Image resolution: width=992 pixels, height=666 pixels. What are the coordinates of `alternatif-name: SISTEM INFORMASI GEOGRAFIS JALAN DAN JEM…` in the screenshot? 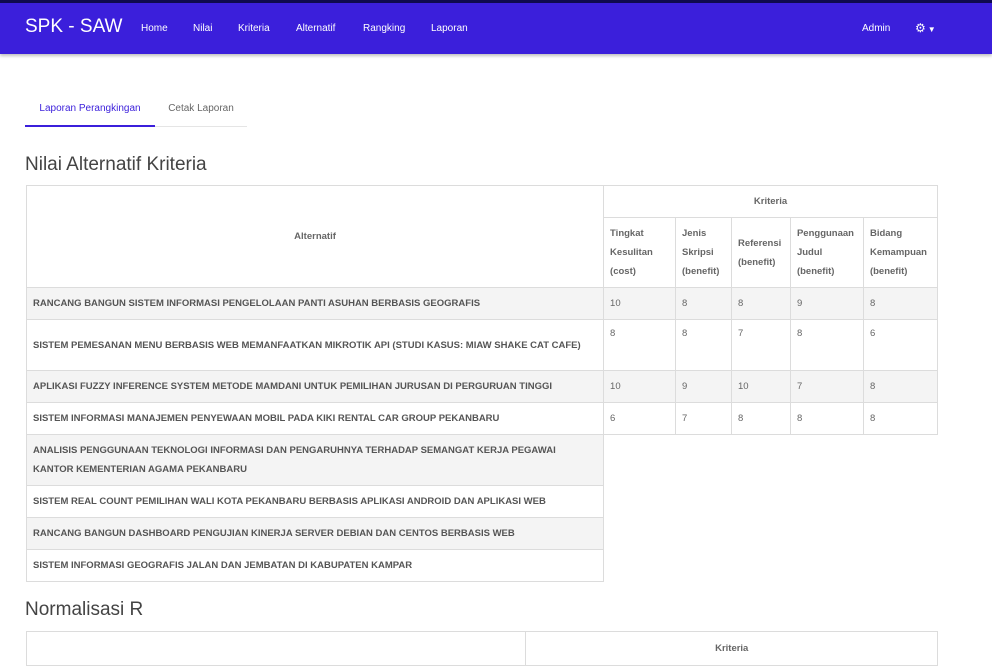 It's located at (315, 565).